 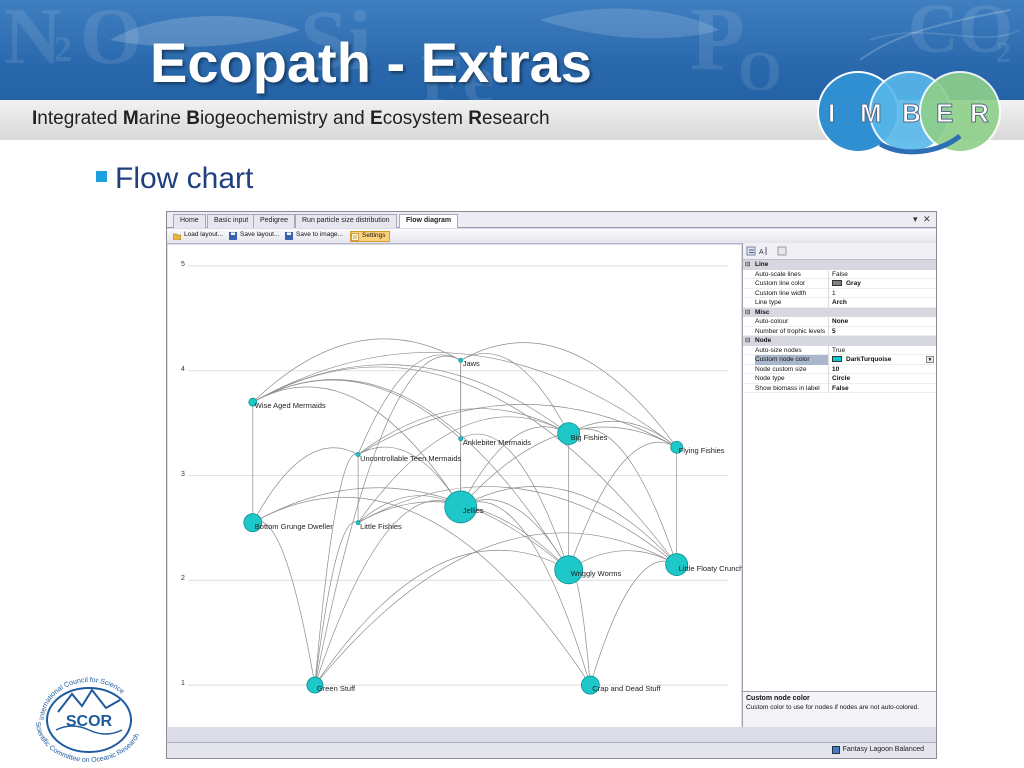 What do you see at coordinates (177, 236) in the screenshot?
I see `folder-icon` at bounding box center [177, 236].